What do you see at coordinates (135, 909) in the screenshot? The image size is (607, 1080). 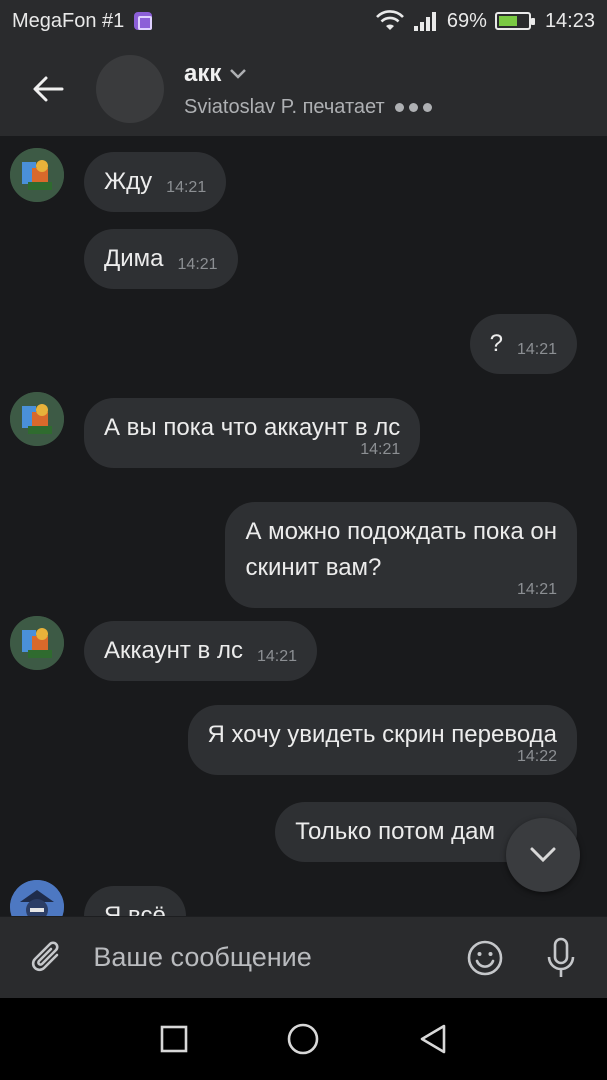 I see `message-text: Я всё` at bounding box center [135, 909].